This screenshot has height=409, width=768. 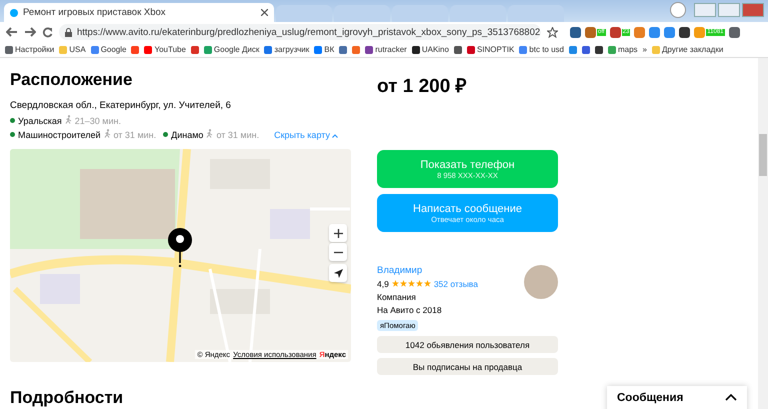 I want to click on plus-icon, so click(x=338, y=233).